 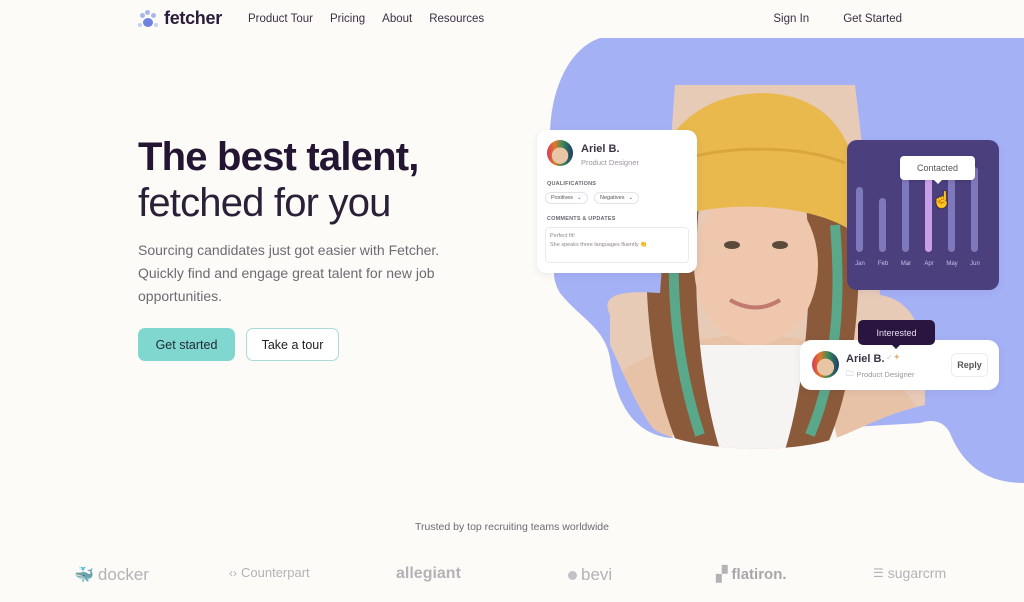 I want to click on logo-text: fetcher, so click(x=193, y=18).